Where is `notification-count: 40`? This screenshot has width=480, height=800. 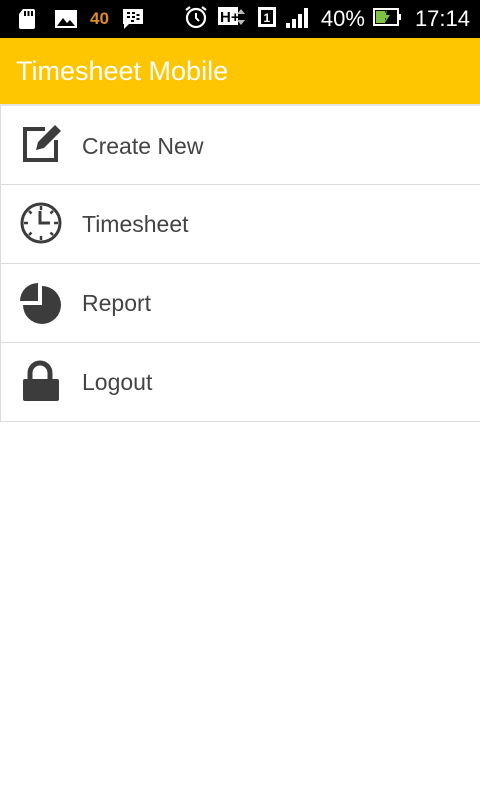
notification-count: 40 is located at coordinates (99, 18).